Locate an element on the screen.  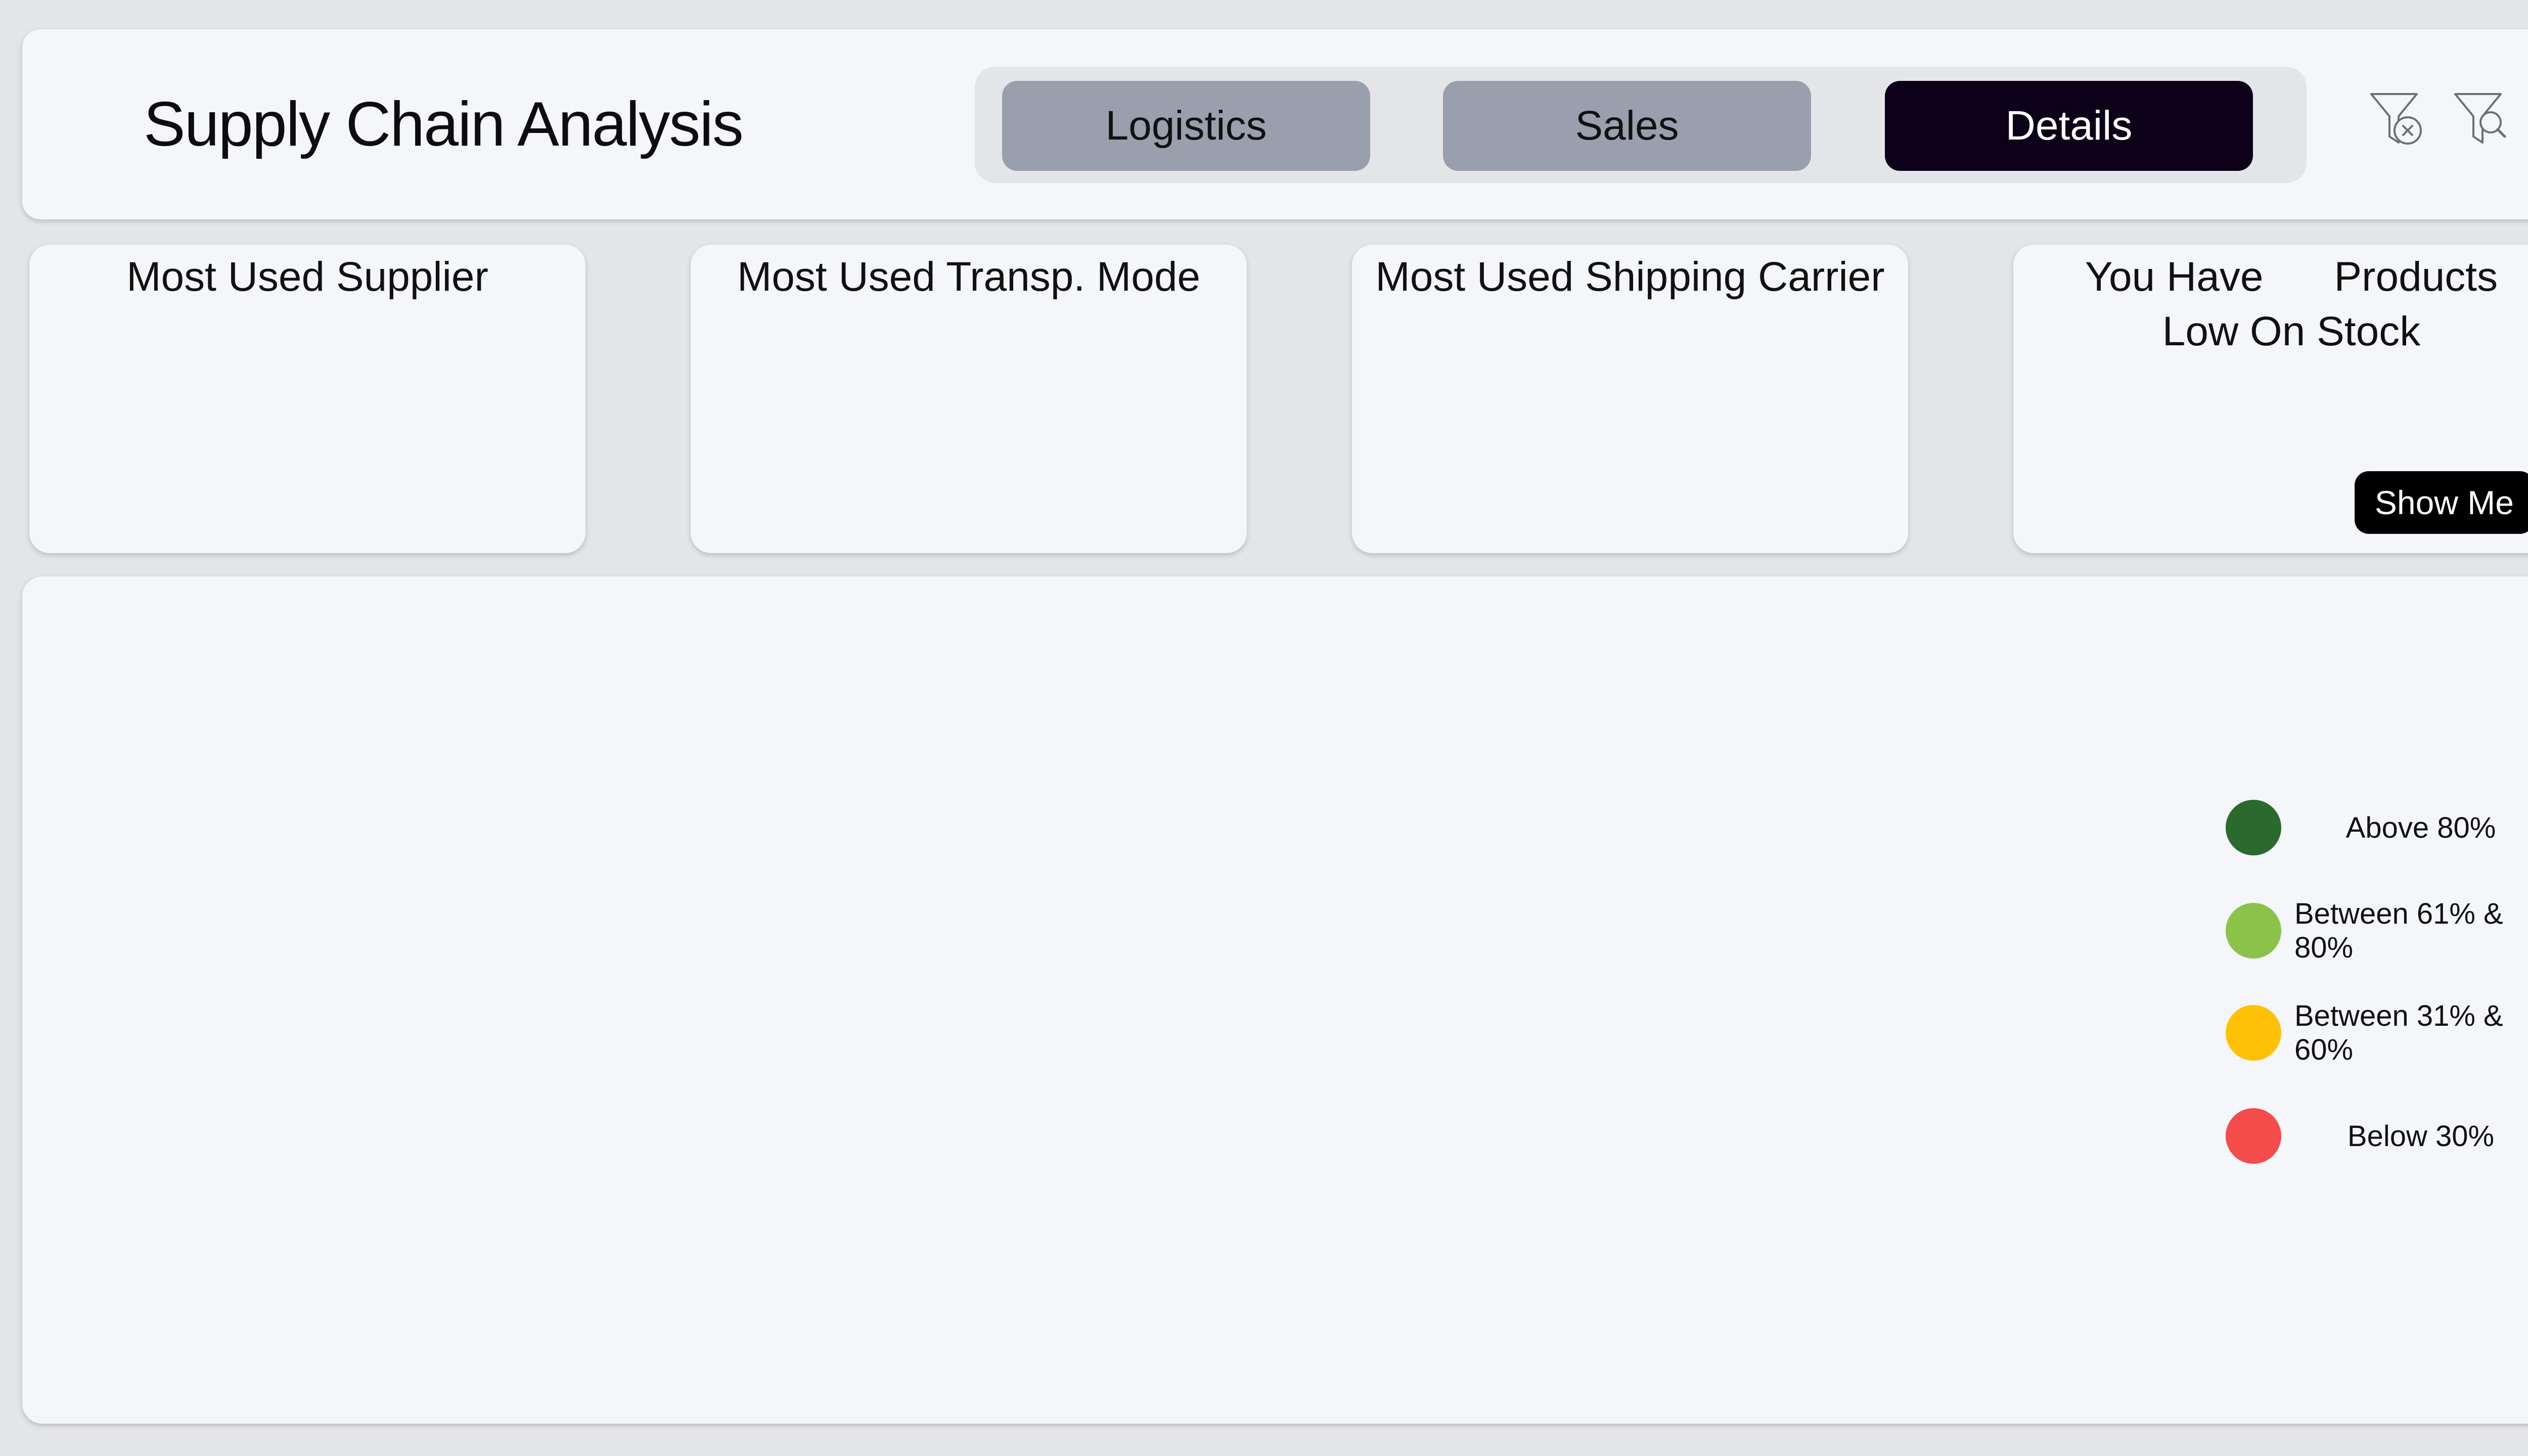
page-title: Supply Chain Analysis is located at coordinates (444, 124).